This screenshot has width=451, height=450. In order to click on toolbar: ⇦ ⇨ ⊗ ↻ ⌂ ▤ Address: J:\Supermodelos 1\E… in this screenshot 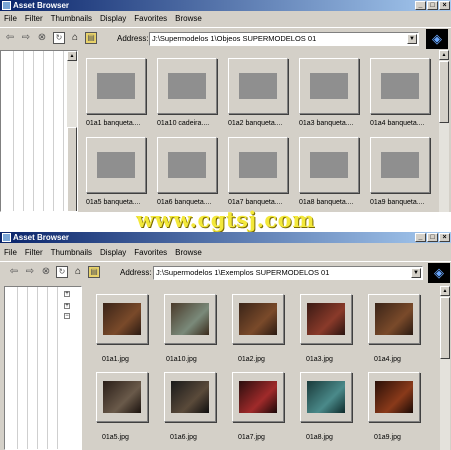, I will do `click(225, 272)`.